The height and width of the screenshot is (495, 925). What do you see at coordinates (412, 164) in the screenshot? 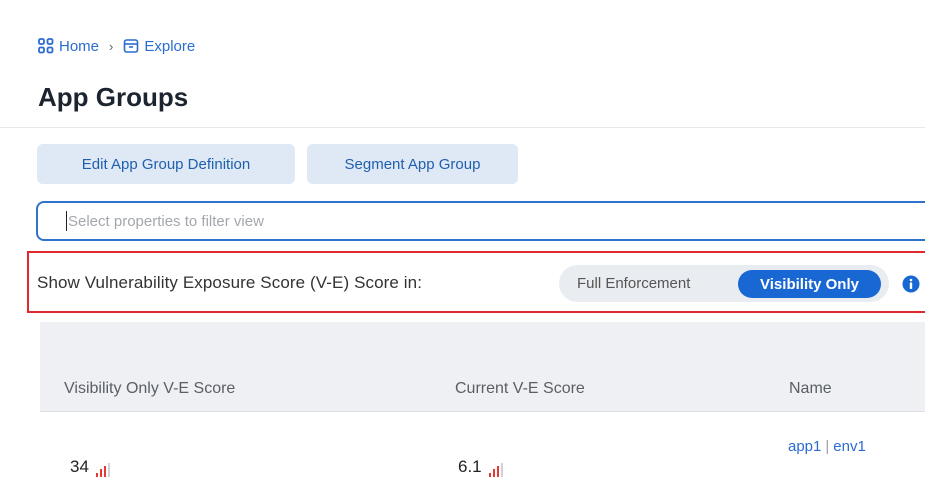
I see `segment-app-group-button: Segment App Group` at bounding box center [412, 164].